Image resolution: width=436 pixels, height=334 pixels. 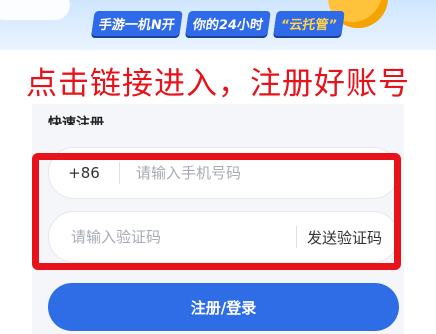 What do you see at coordinates (309, 23) in the screenshot?
I see `slogan-part-3: “云托管”` at bounding box center [309, 23].